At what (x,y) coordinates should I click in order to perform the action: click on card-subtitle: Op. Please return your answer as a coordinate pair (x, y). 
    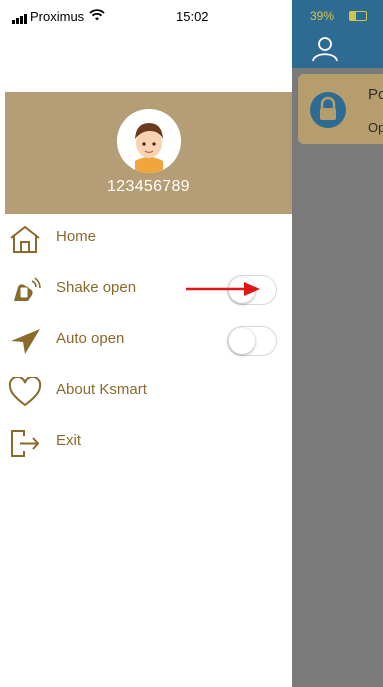
    Looking at the image, I should click on (375, 127).